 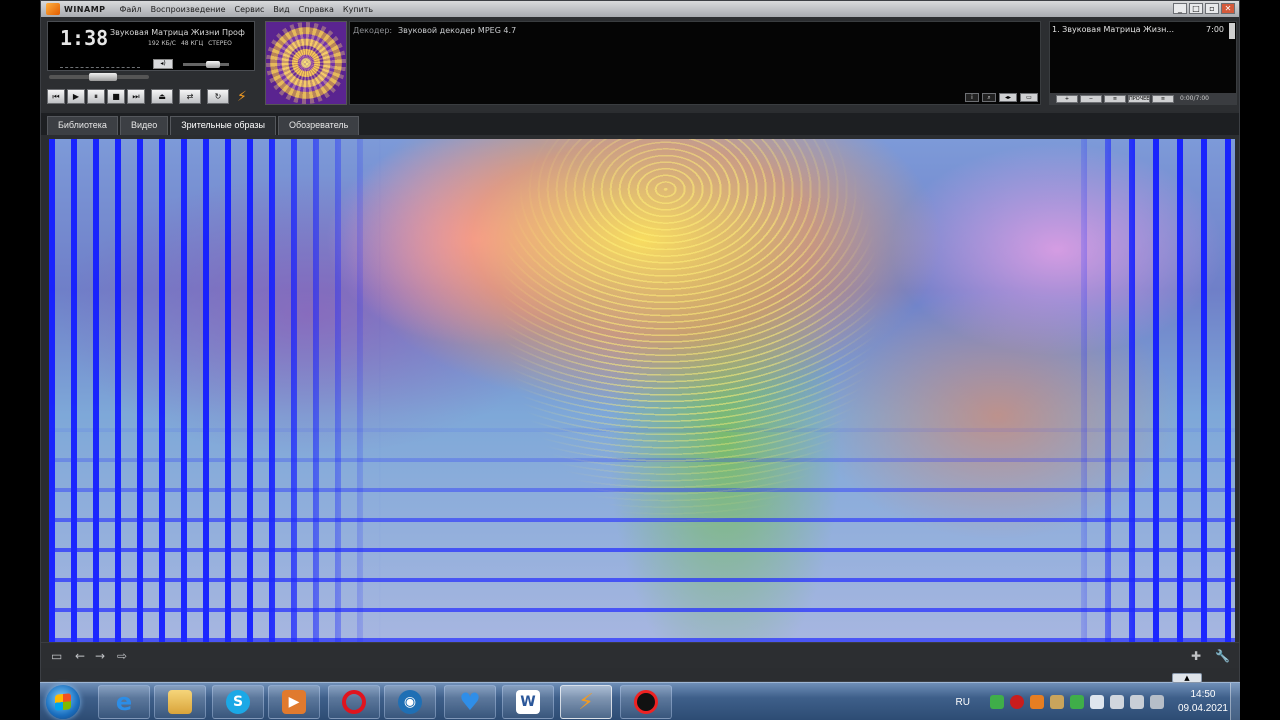 What do you see at coordinates (972, 97) in the screenshot?
I see `info-icon: i` at bounding box center [972, 97].